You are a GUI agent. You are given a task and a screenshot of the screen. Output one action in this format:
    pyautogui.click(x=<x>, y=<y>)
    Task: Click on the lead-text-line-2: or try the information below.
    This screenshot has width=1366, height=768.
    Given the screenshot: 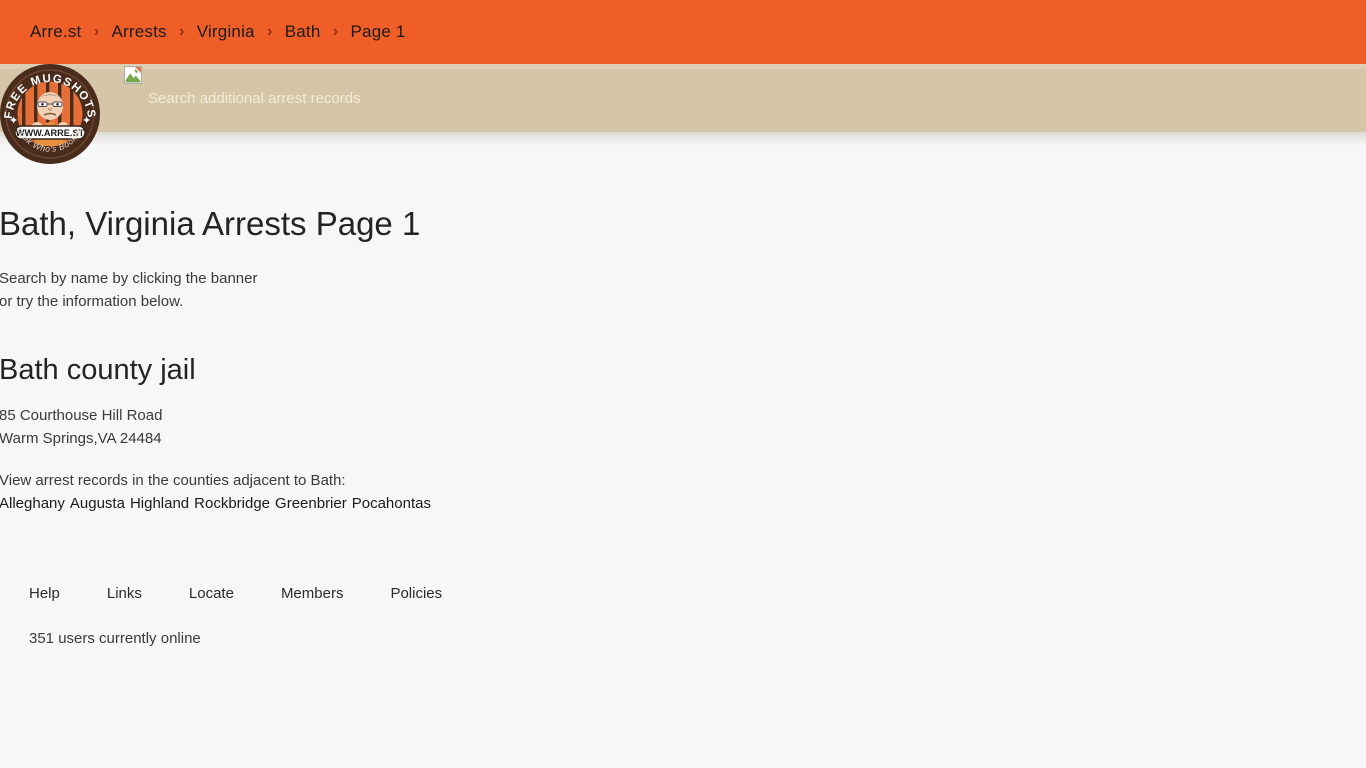 What is the action you would take?
    pyautogui.click(x=92, y=301)
    